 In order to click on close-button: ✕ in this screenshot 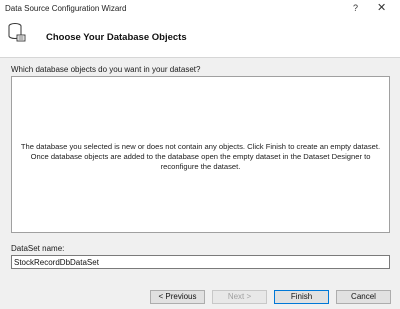, I will do `click(381, 7)`.